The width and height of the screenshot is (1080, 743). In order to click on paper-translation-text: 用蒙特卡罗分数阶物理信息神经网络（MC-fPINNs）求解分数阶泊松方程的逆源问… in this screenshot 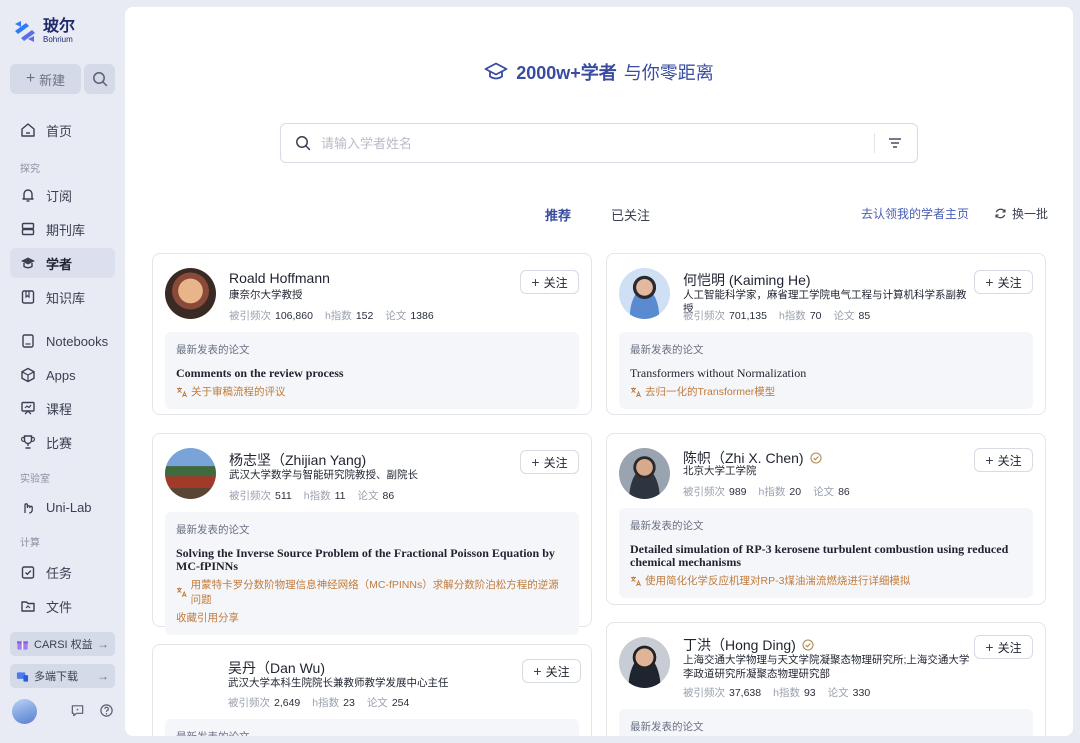, I will do `click(374, 592)`.